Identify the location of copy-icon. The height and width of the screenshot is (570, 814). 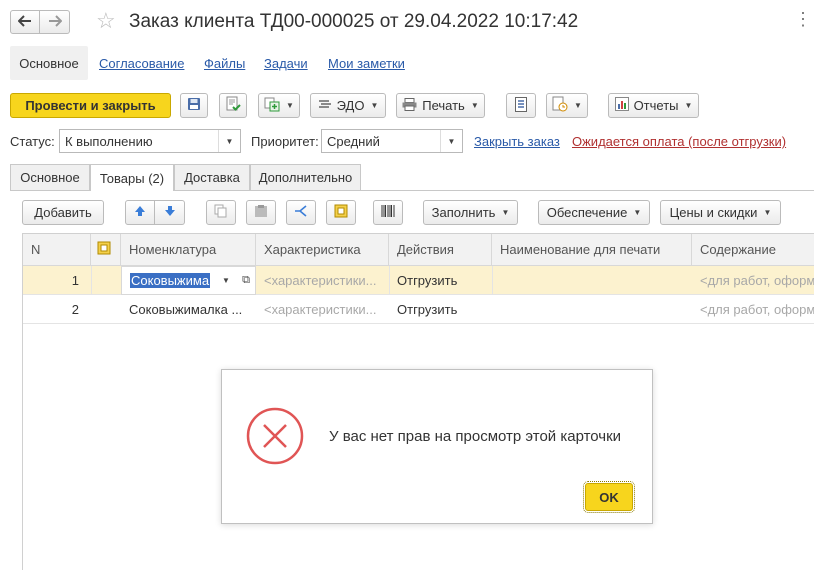
(221, 212).